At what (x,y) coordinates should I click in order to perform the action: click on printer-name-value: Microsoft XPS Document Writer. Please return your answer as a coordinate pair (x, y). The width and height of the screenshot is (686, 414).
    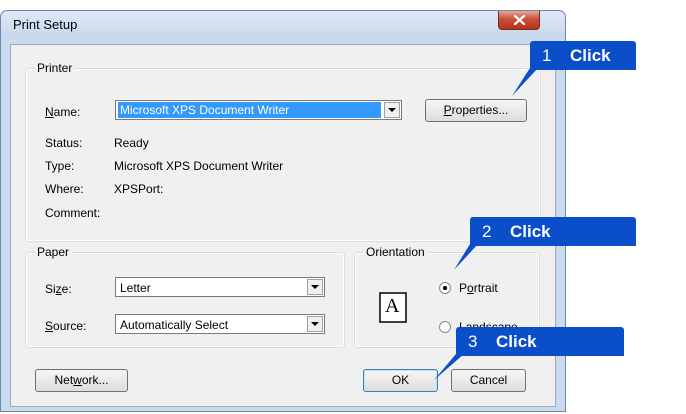
    Looking at the image, I should click on (249, 110).